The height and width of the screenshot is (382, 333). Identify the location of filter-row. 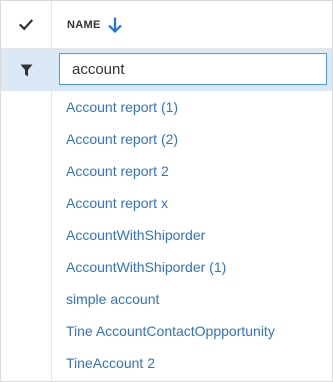
(166, 70).